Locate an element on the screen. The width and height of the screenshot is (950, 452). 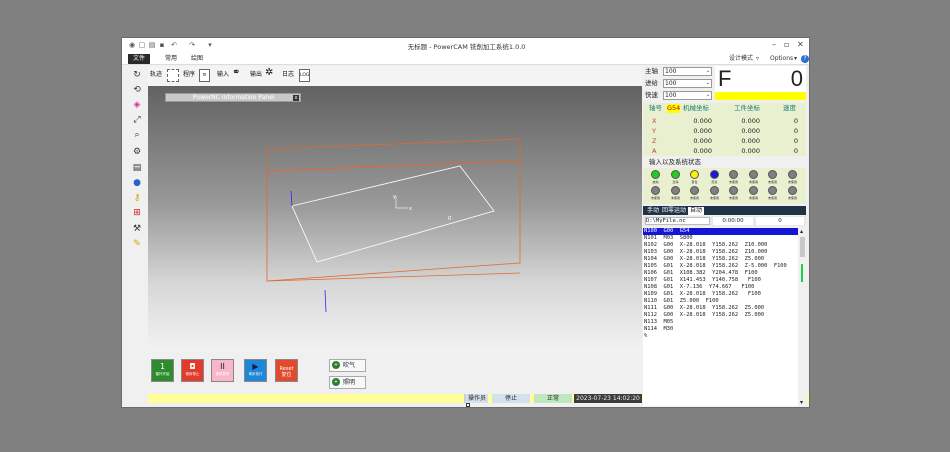
target-icon: ◈ is located at coordinates (137, 105).